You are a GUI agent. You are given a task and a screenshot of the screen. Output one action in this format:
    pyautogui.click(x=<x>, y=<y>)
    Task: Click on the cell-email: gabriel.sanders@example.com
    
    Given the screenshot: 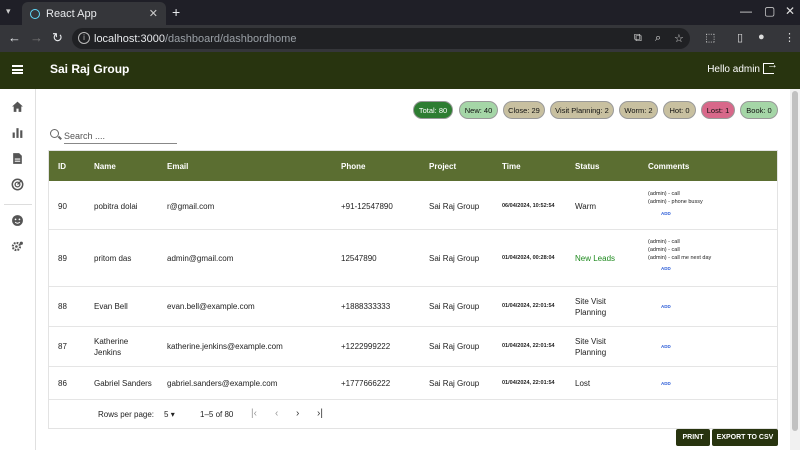 What is the action you would take?
    pyautogui.click(x=222, y=383)
    